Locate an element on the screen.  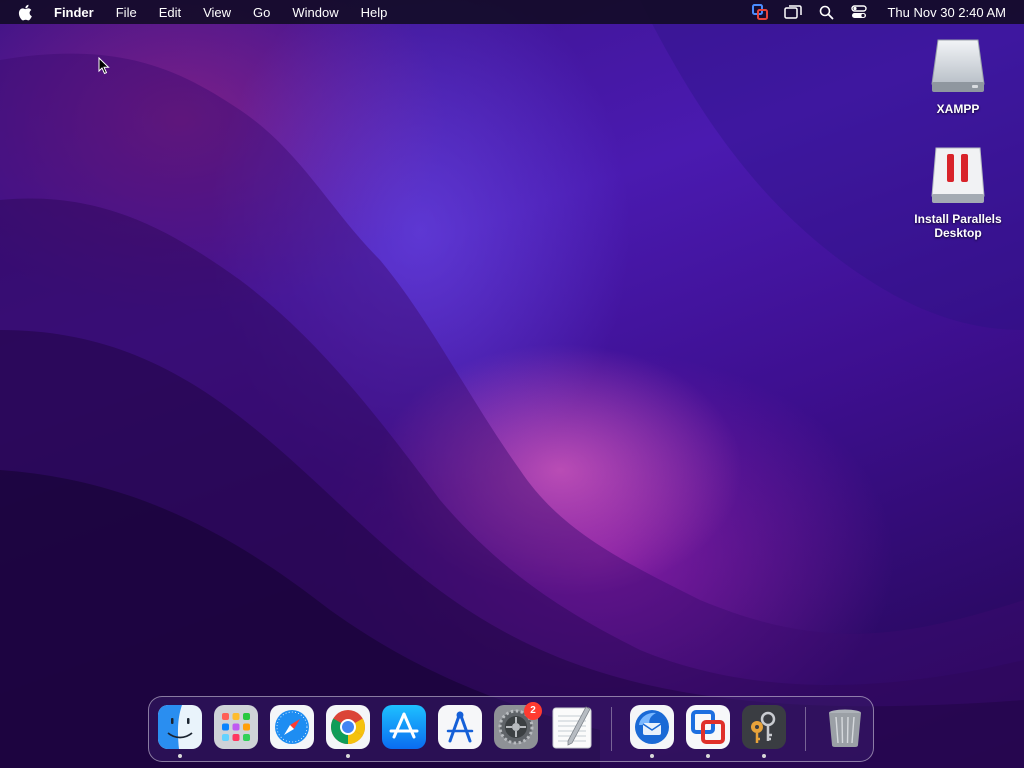
menu-bar-clock: Thu Nov 30 2:40 AM is located at coordinates (946, 12).